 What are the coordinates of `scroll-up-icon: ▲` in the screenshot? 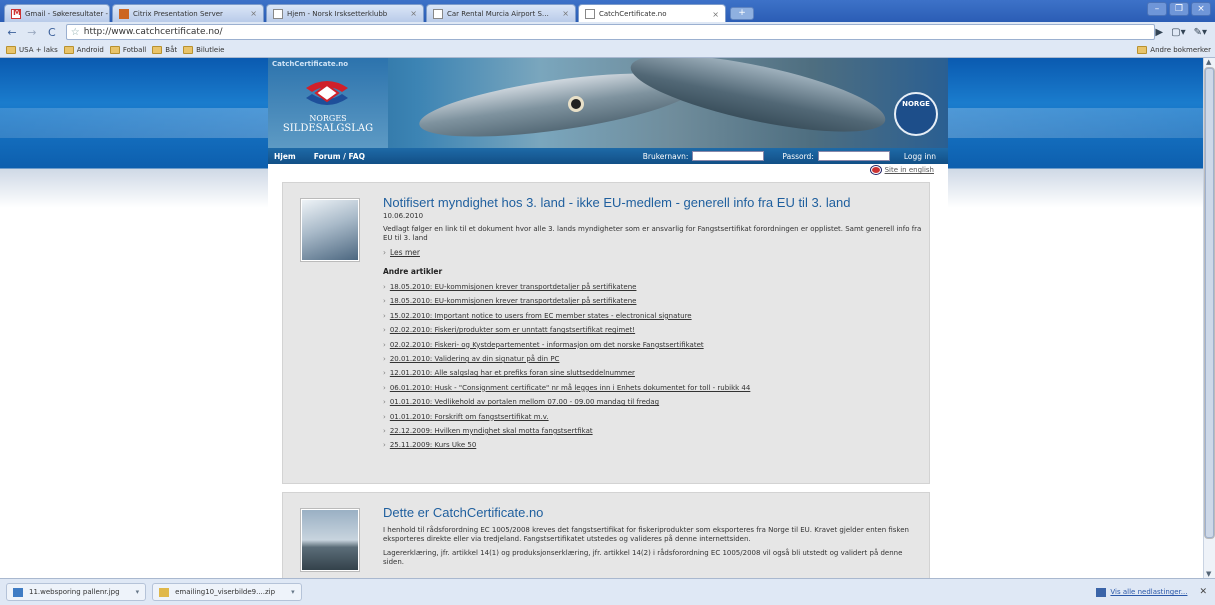 It's located at (1208, 62).